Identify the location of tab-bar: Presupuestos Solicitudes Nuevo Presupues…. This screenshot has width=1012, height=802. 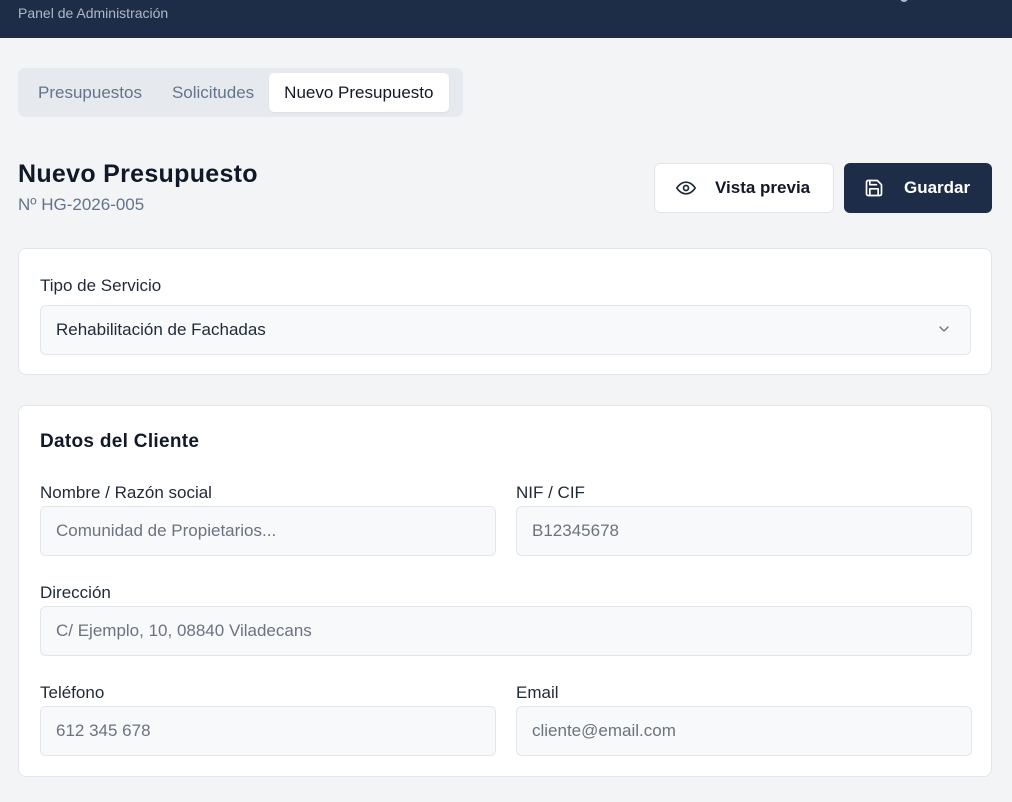
(240, 92).